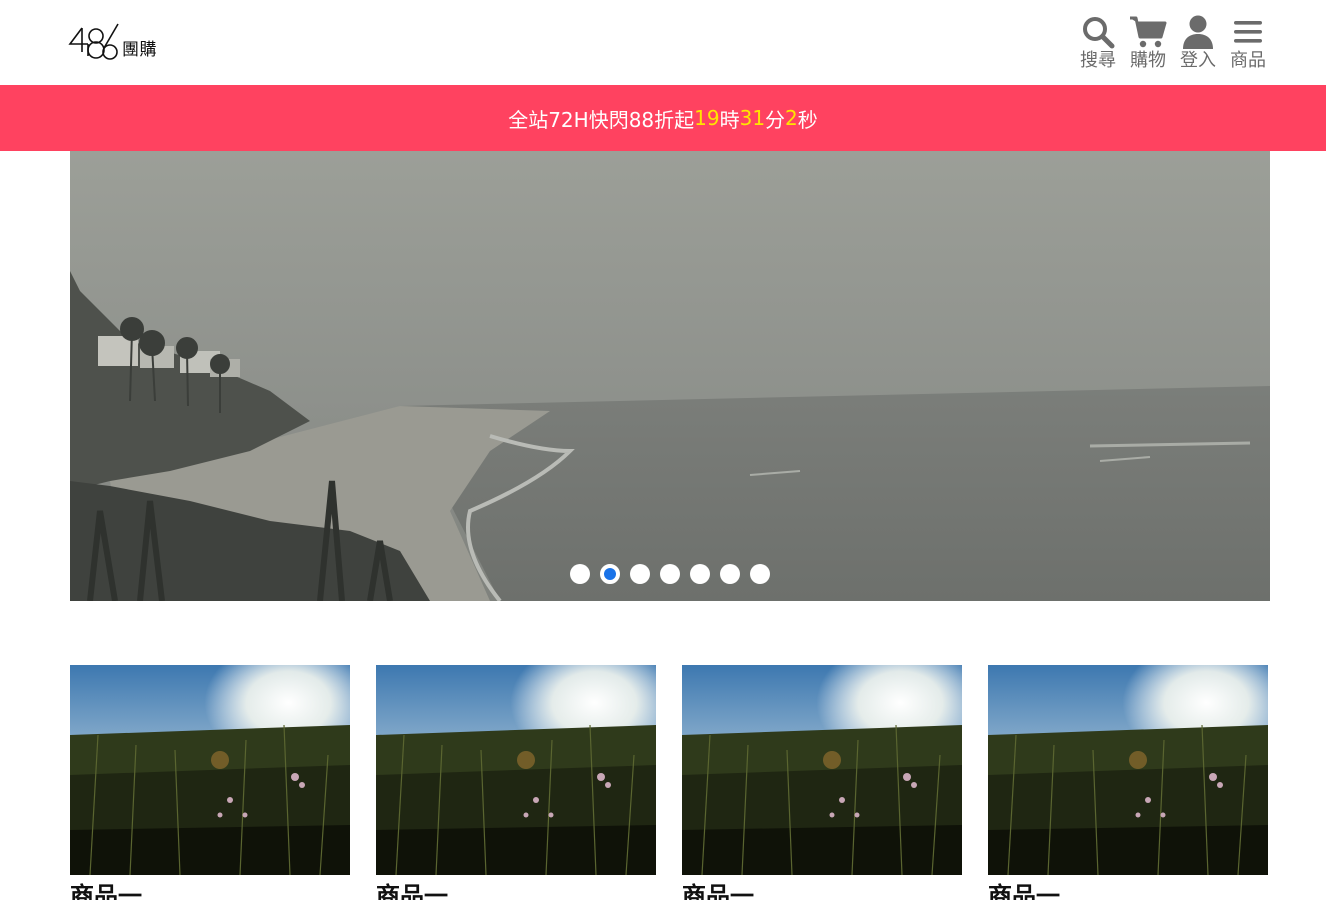  I want to click on countdown-hours: 19, so click(707, 118).